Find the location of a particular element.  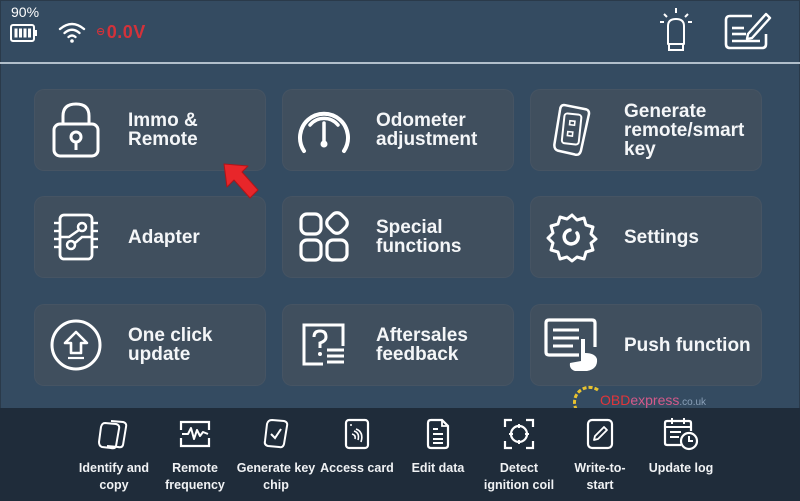

tile-odometer-adjustment: Odometer adjustment is located at coordinates (398, 130).